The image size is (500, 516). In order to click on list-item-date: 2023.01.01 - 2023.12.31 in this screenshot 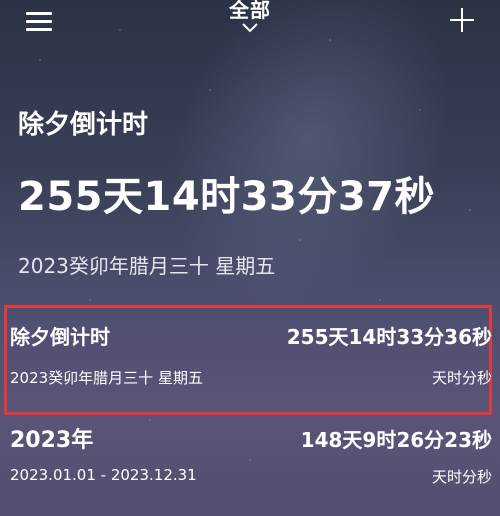, I will do `click(103, 475)`.